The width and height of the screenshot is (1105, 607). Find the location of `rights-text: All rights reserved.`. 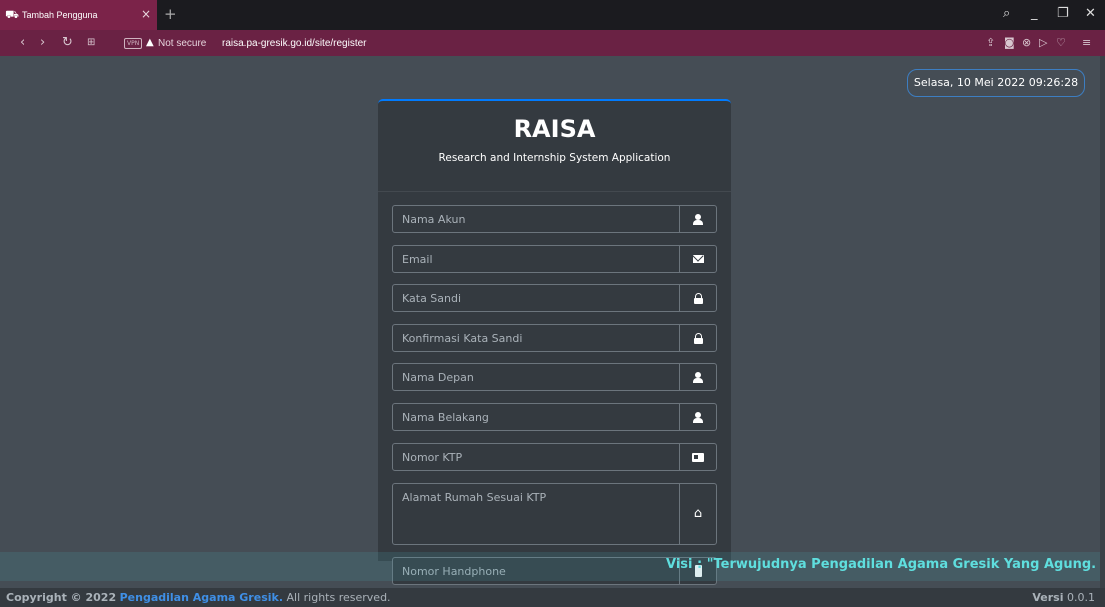

rights-text: All rights reserved. is located at coordinates (338, 597).